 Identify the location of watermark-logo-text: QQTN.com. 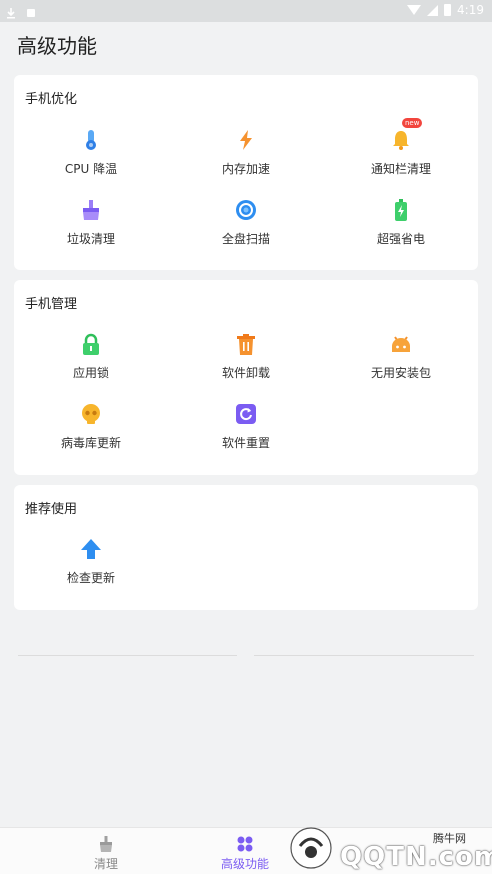
(416, 857).